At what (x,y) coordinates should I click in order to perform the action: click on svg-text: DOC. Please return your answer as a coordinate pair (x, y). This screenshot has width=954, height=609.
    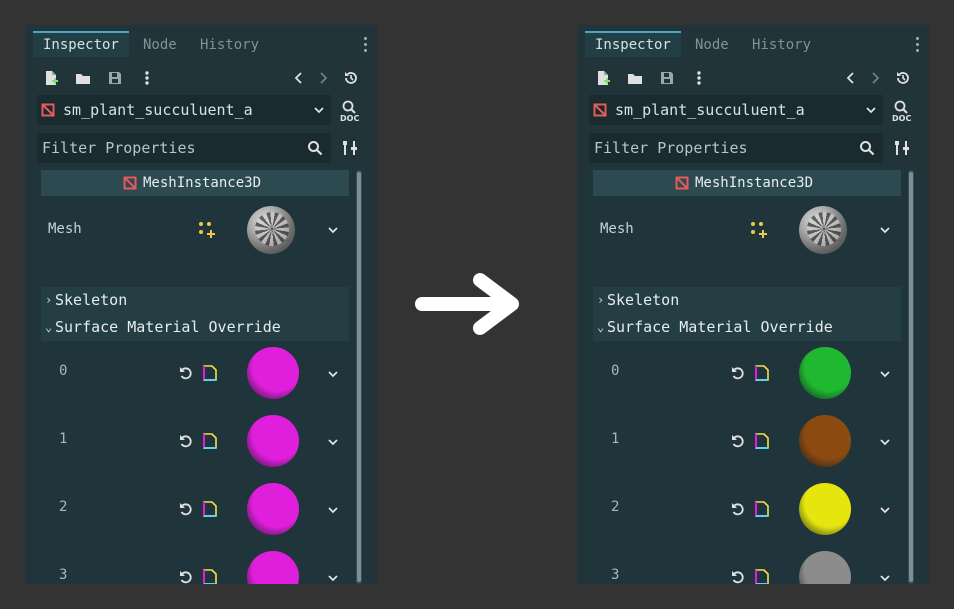
    Looking at the image, I should click on (349, 118).